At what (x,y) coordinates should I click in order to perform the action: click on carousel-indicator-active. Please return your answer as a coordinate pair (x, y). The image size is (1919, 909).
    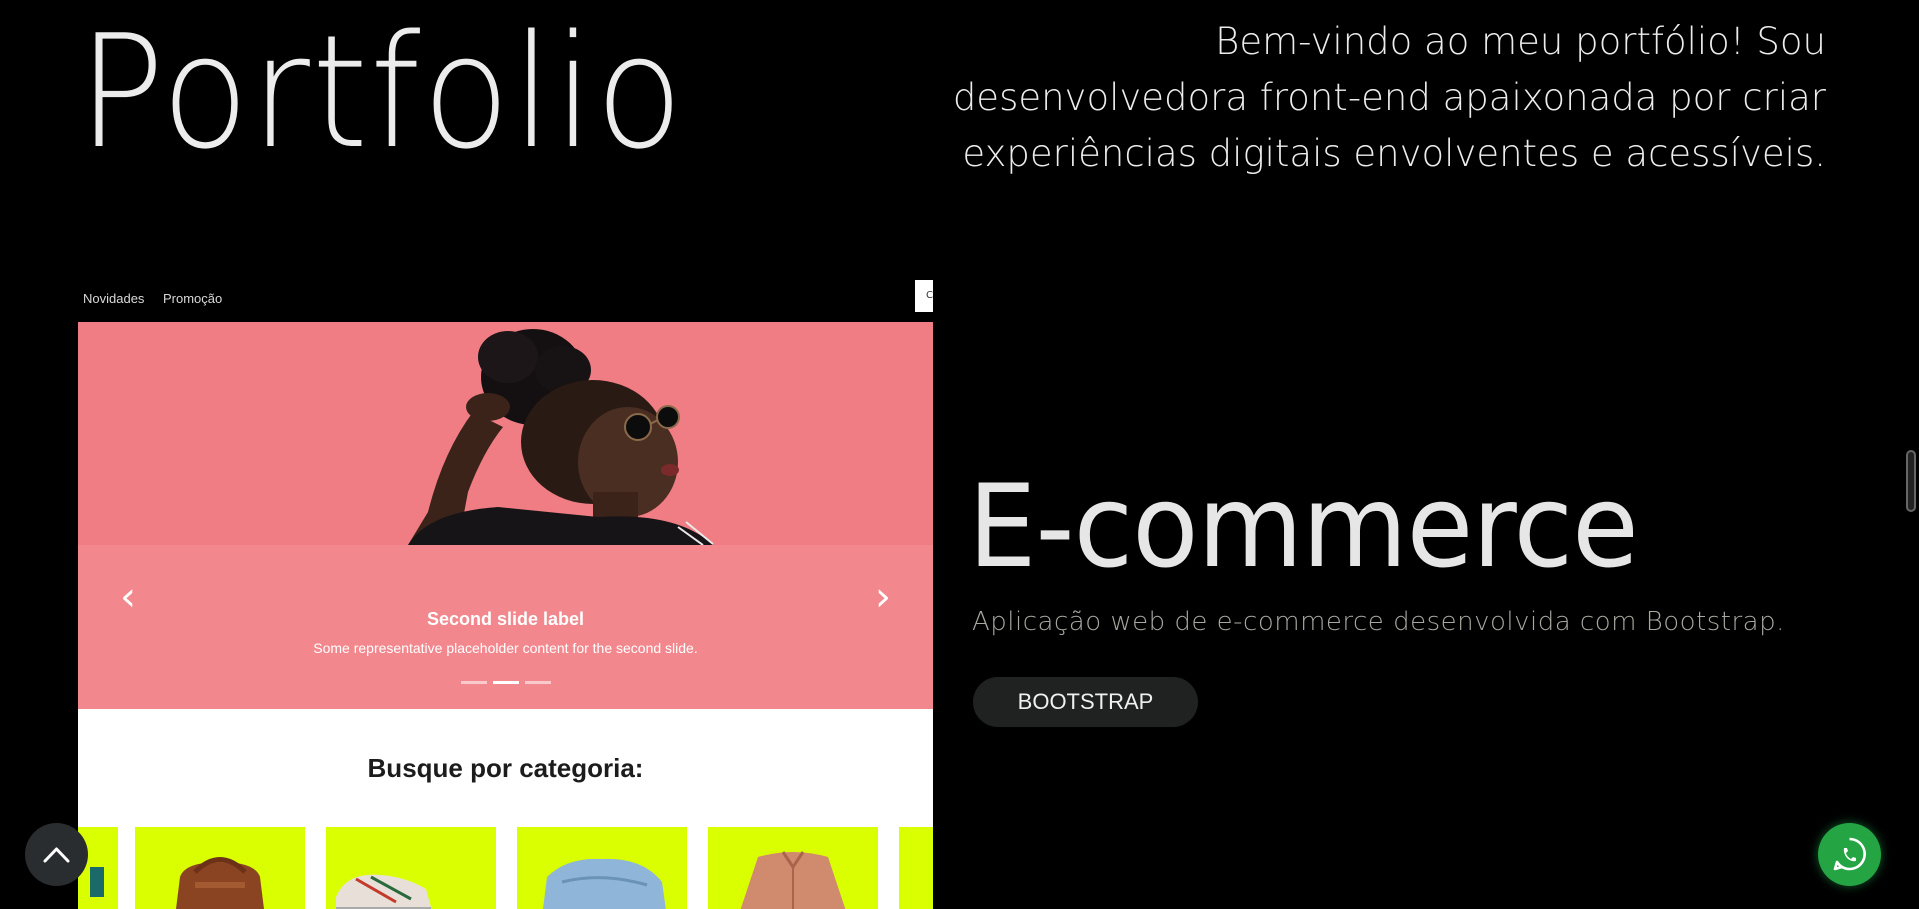
    Looking at the image, I should click on (506, 682).